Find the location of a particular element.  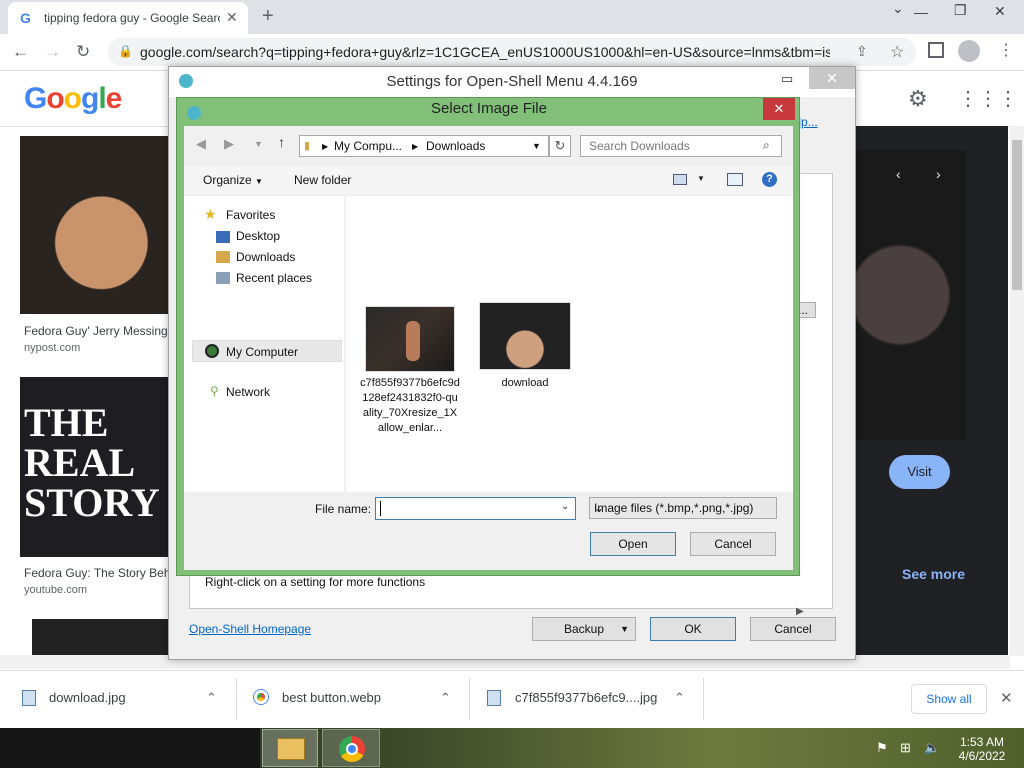

taskbar-wallpaper-area is located at coordinates (130, 748).